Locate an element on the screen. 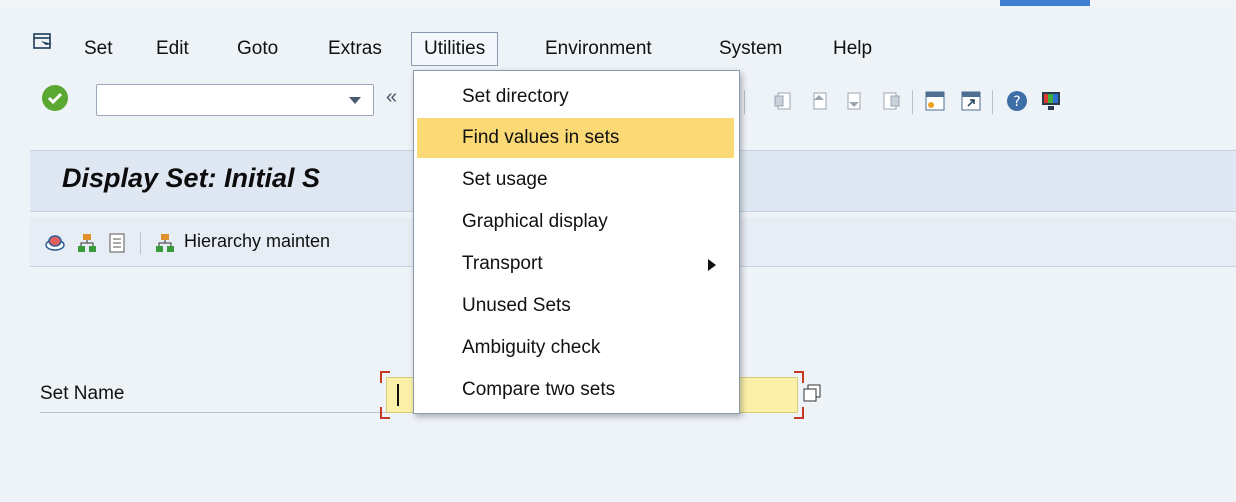  menu-item-graphical-display: Graphical display is located at coordinates (576, 222).